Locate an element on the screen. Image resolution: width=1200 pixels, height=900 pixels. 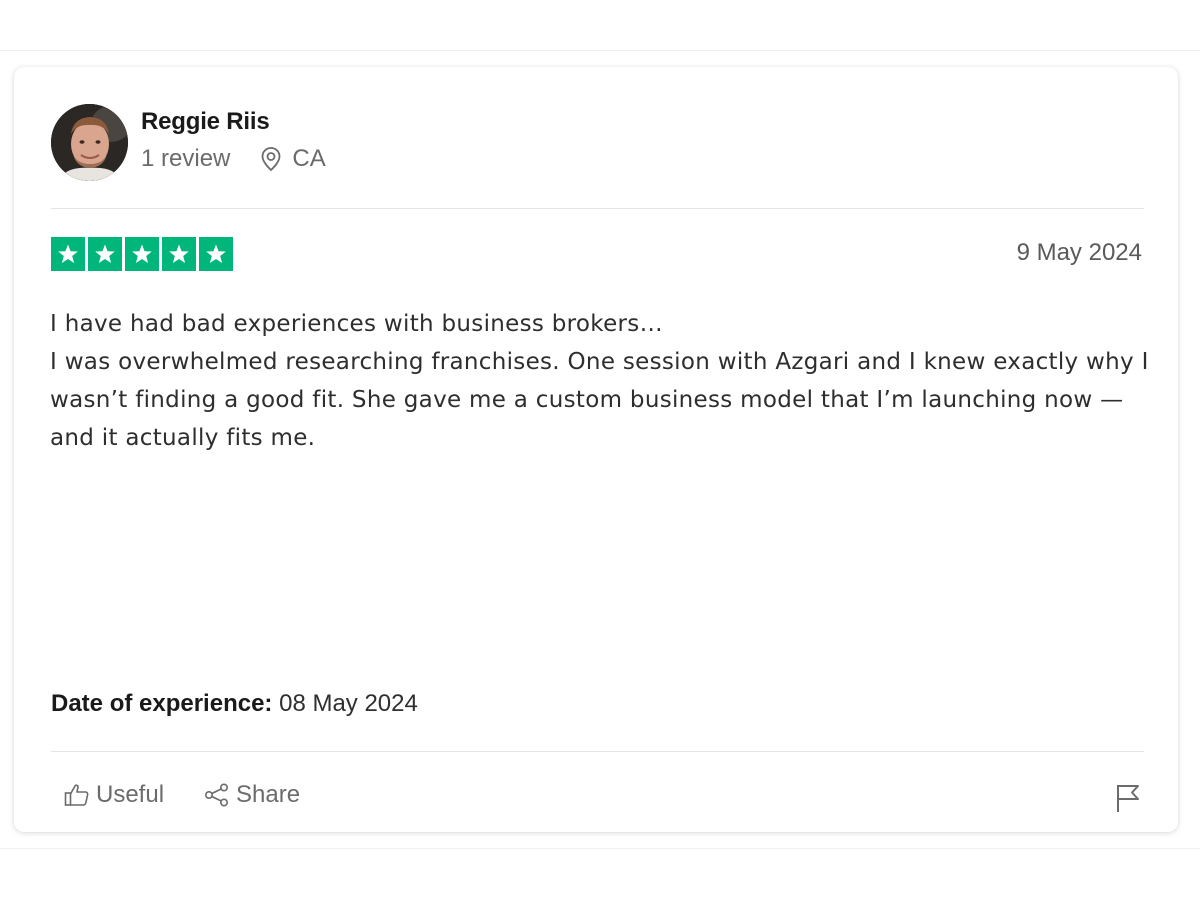
report-flag-button is located at coordinates (1128, 798).